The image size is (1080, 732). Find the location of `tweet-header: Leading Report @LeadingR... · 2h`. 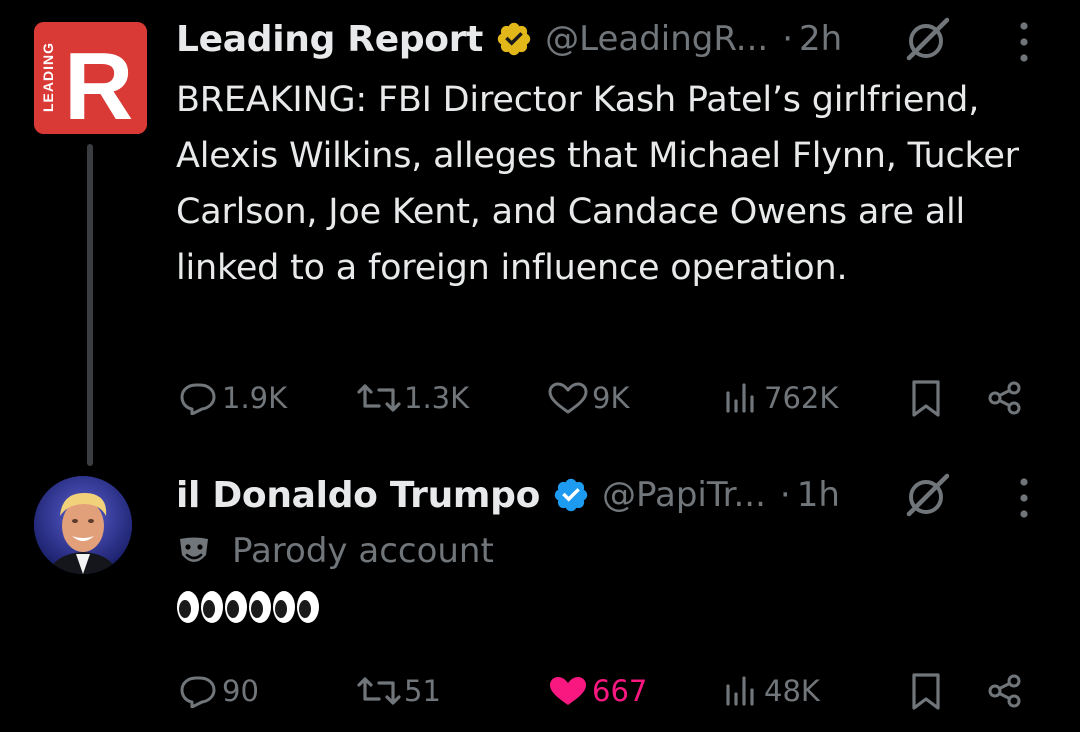

tweet-header: Leading Report @LeadingR... · 2h is located at coordinates (509, 39).